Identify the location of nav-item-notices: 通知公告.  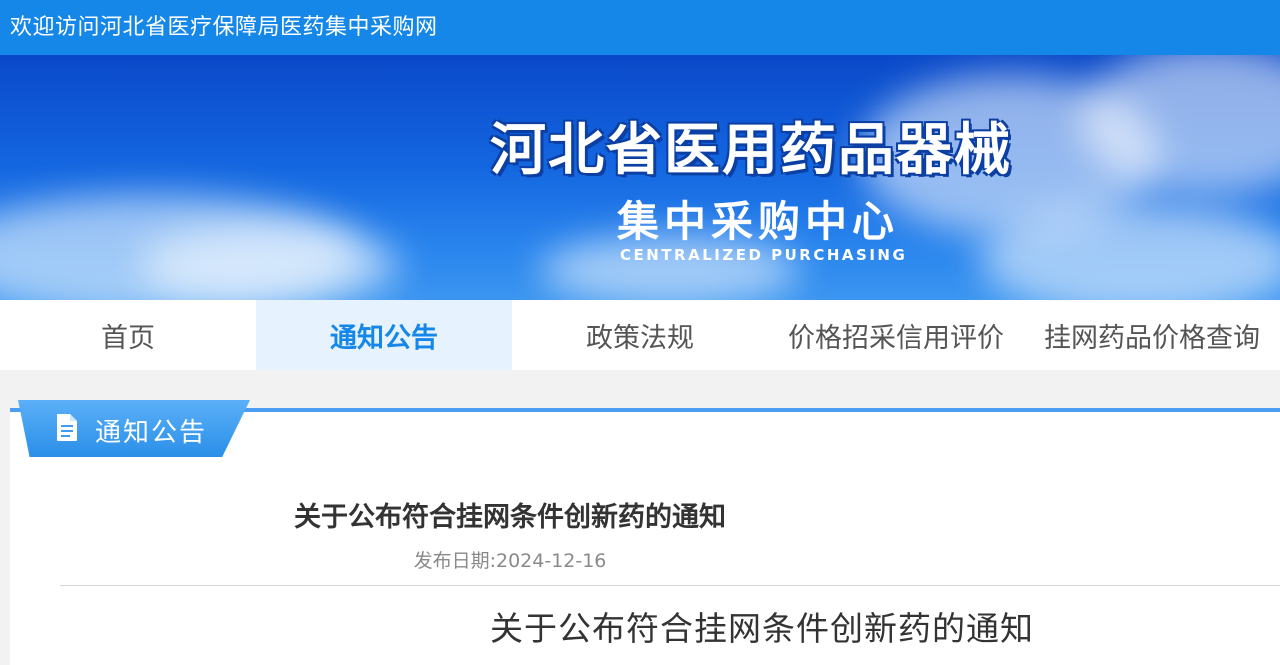
(384, 335).